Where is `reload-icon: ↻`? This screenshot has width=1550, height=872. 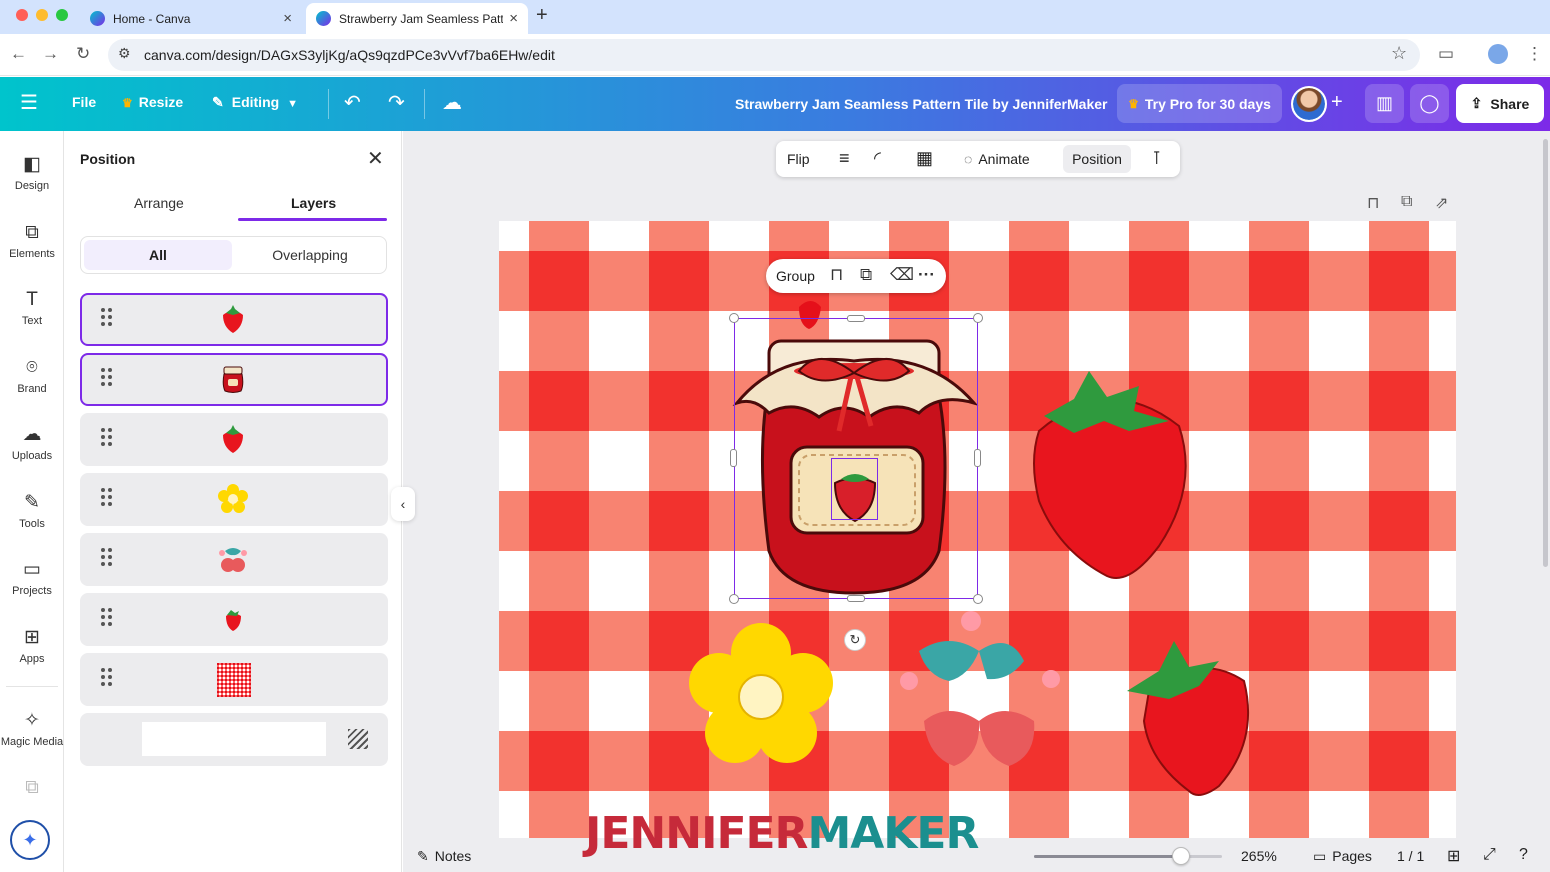 reload-icon: ↻ is located at coordinates (83, 54).